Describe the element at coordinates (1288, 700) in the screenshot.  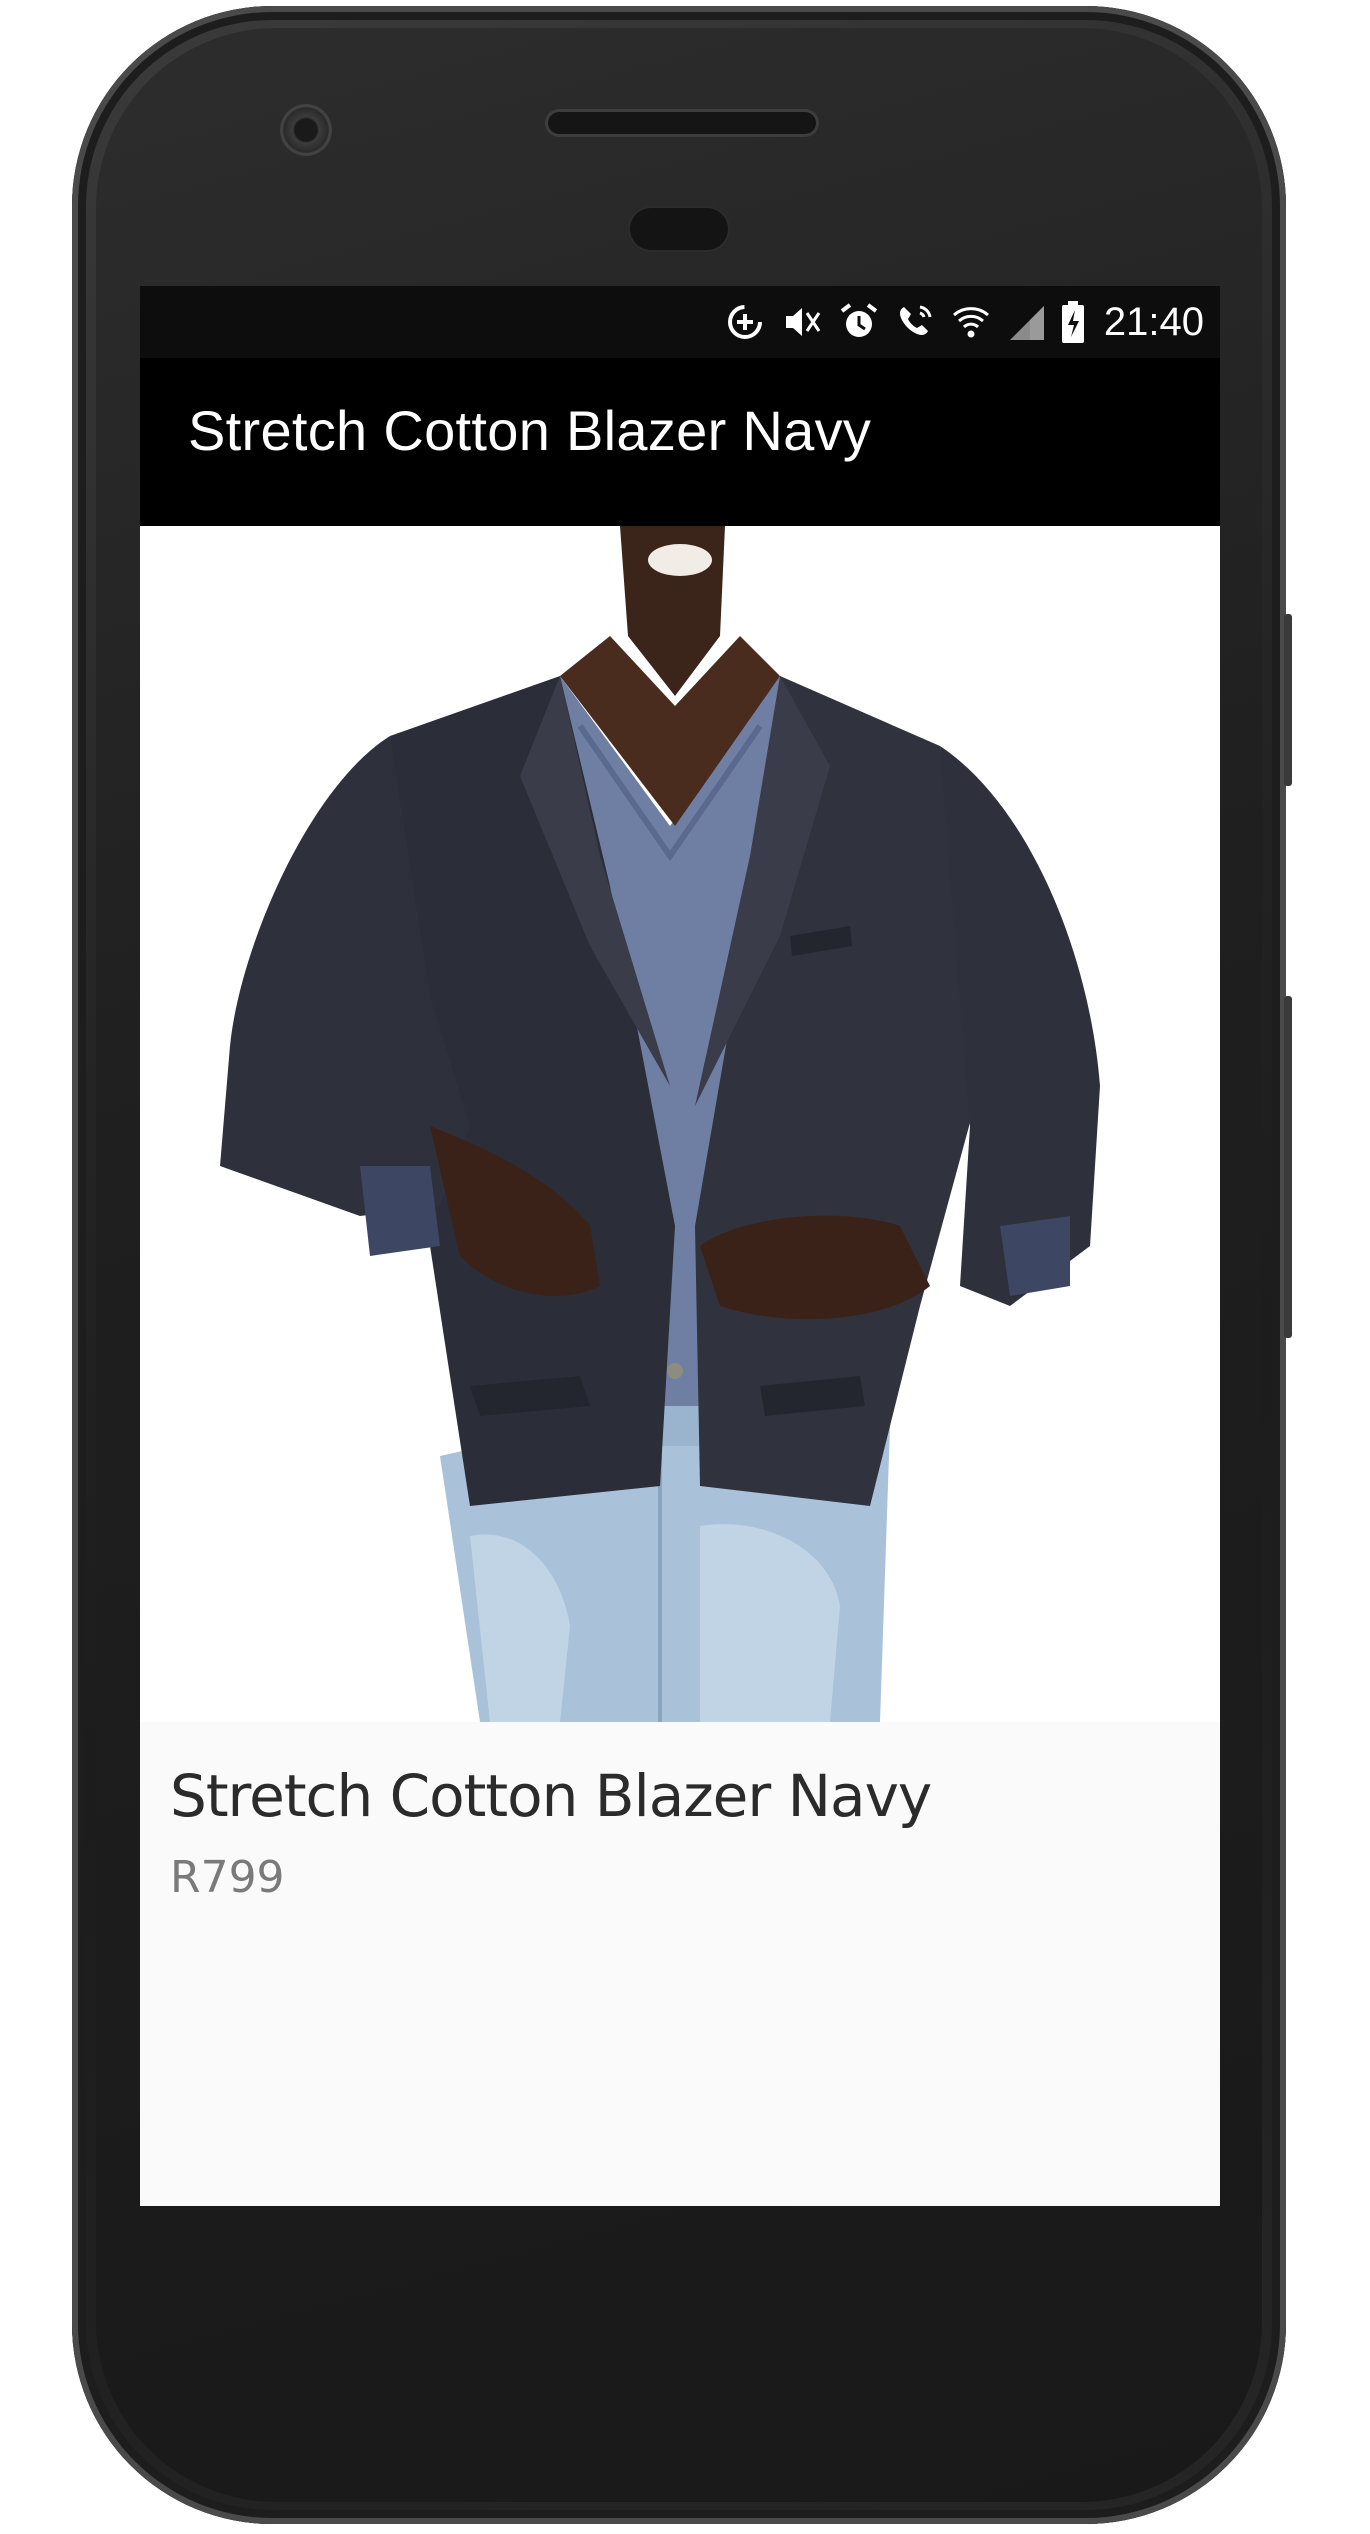
I see `power-button` at that location.